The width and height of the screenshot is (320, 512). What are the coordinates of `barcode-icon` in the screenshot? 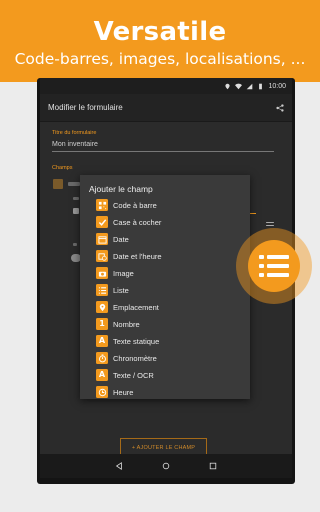 It's located at (102, 205).